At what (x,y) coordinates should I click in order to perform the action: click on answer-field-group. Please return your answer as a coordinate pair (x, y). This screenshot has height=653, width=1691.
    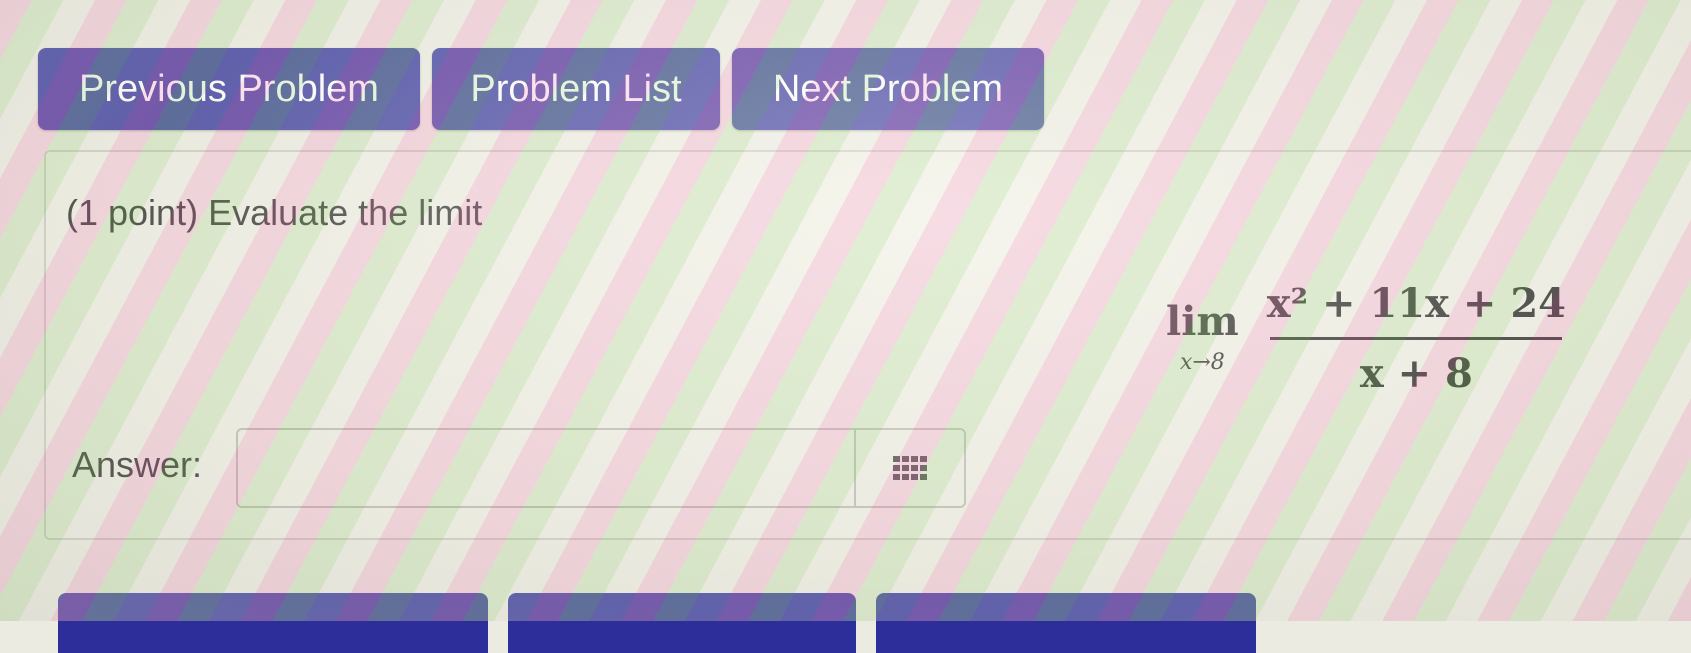
    Looking at the image, I should click on (601, 468).